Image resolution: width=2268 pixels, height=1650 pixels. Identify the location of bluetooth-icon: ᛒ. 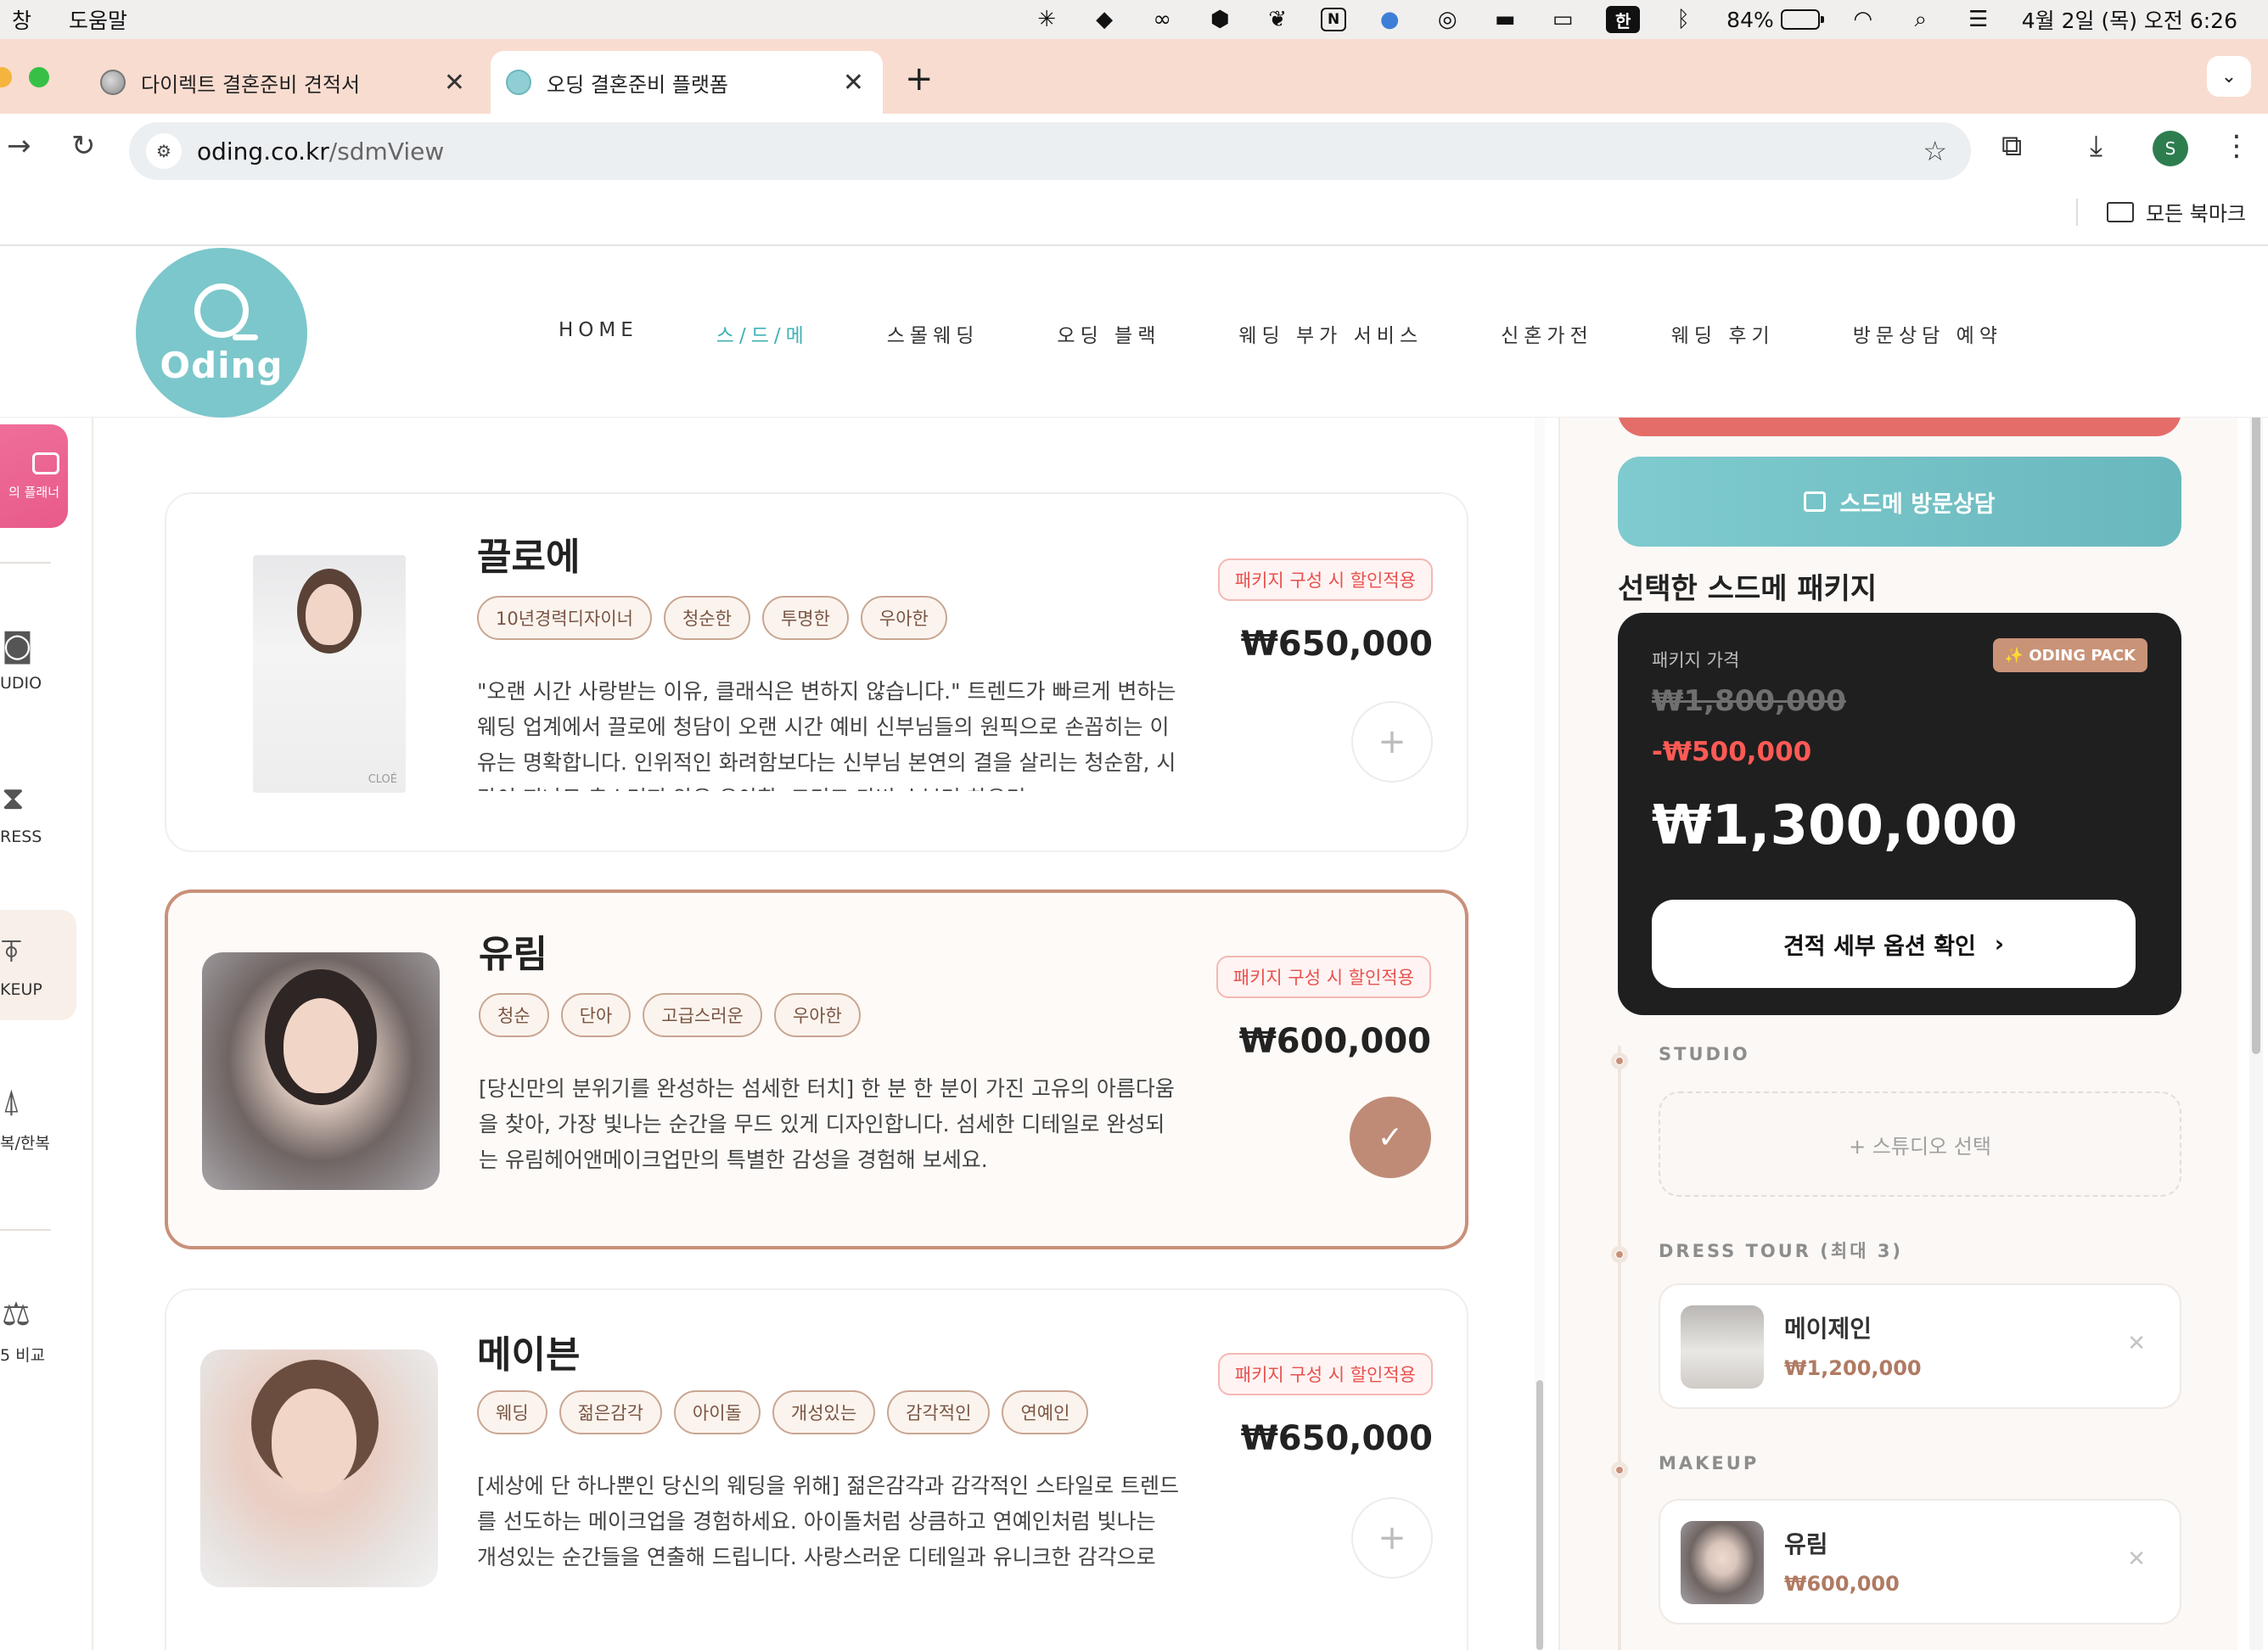
(1683, 19).